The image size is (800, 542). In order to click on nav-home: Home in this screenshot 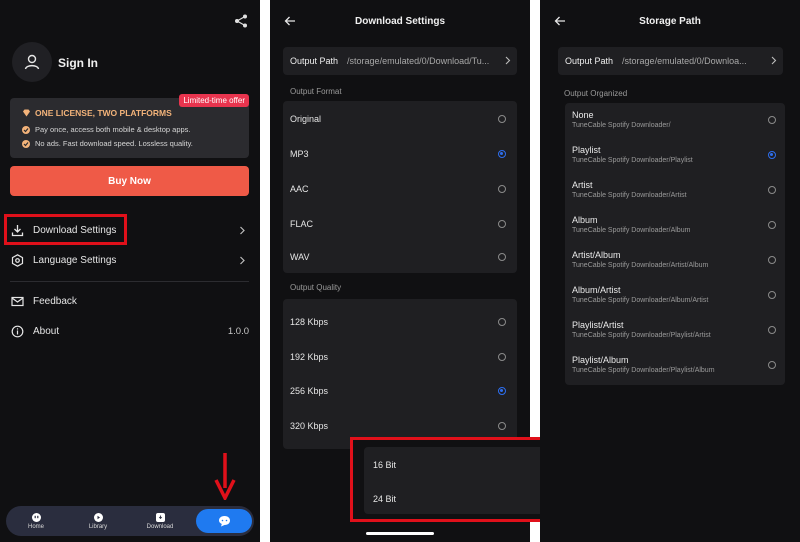, I will do `click(36, 521)`.